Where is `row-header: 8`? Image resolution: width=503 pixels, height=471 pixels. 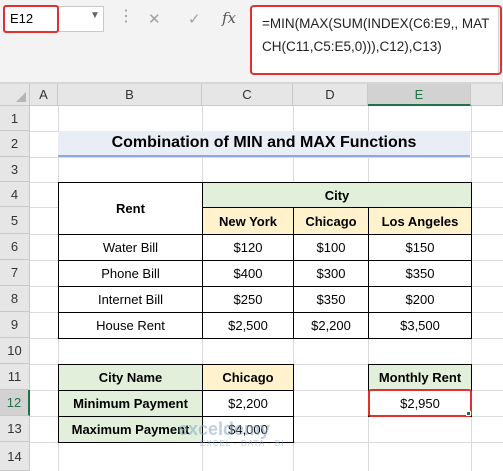
row-header: 8 is located at coordinates (15, 299).